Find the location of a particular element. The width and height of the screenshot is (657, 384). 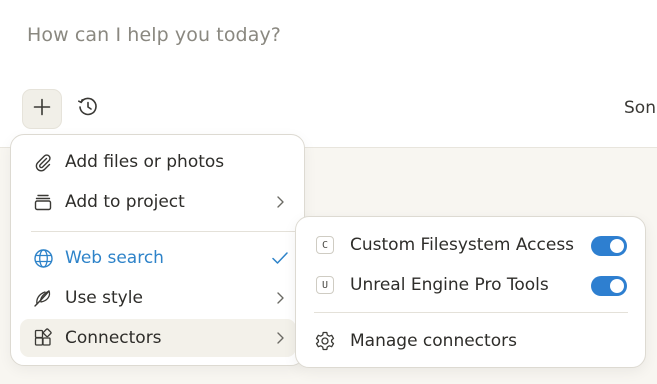

connector-badge-icon: U is located at coordinates (325, 285).